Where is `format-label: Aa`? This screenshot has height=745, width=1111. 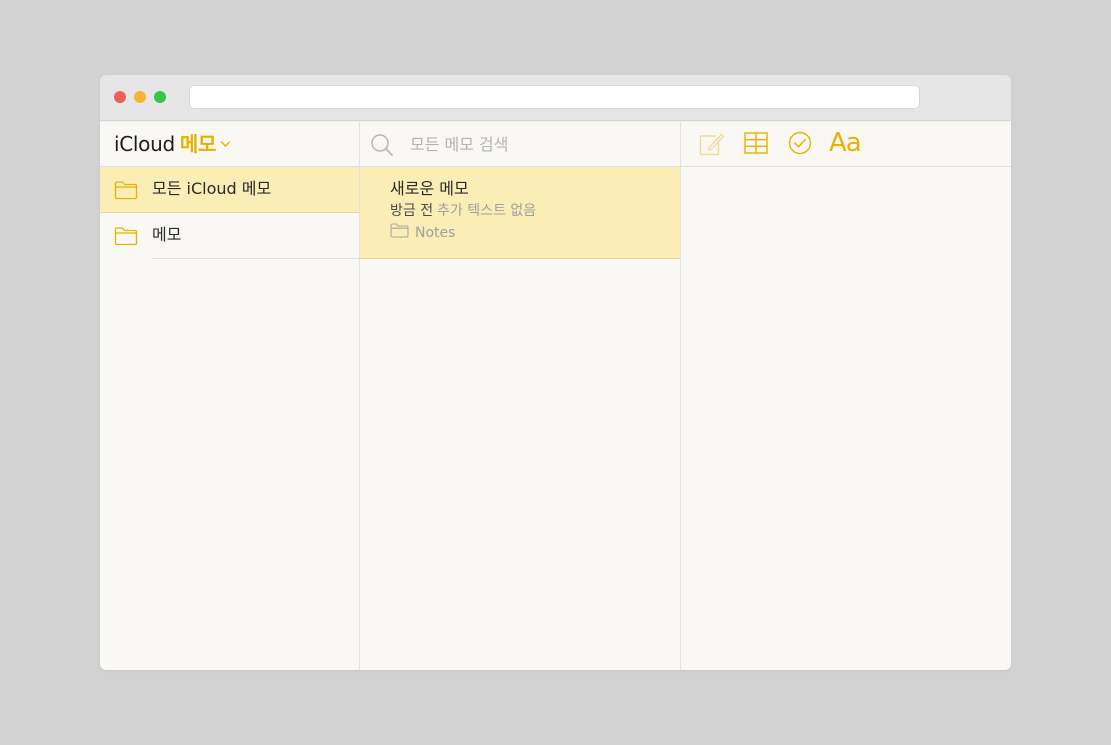 format-label: Aa is located at coordinates (845, 143).